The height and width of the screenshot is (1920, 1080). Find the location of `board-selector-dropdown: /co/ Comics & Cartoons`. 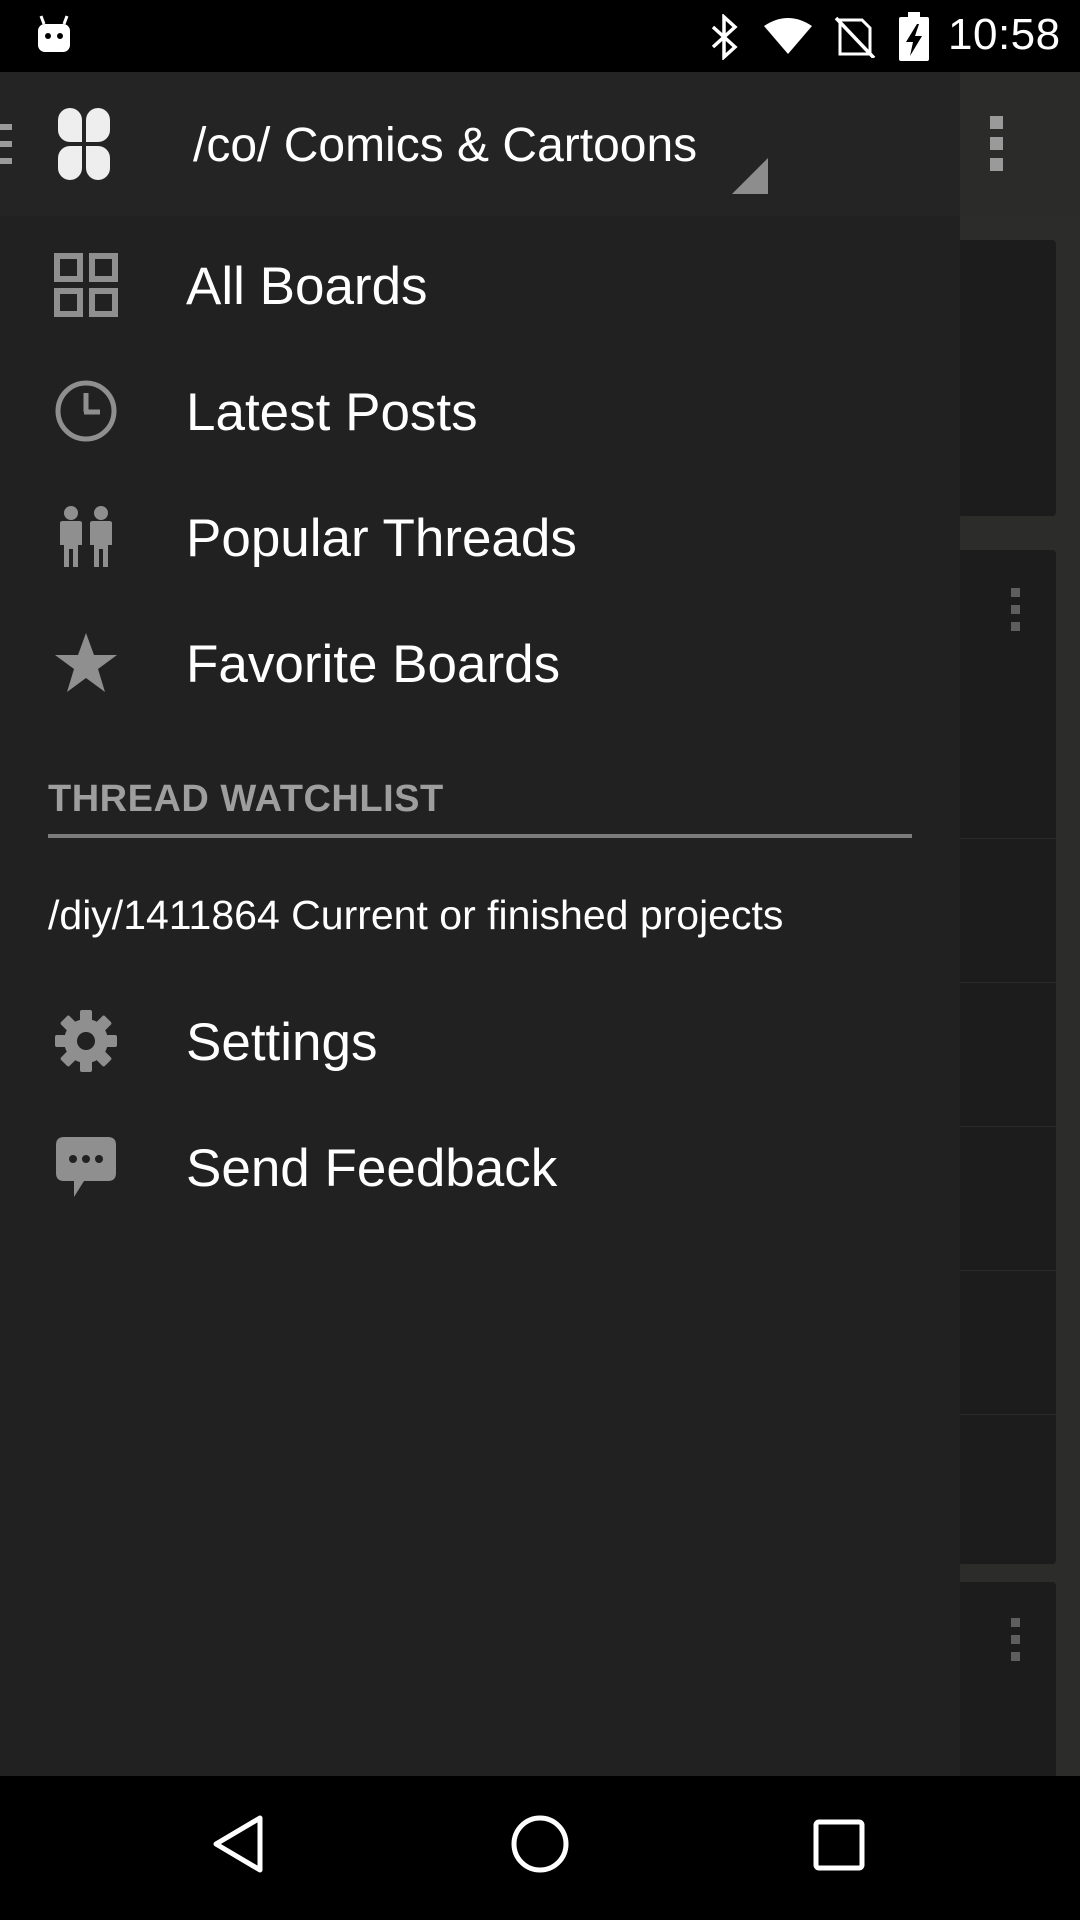

board-selector-dropdown: /co/ Comics & Cartoons is located at coordinates (480, 144).